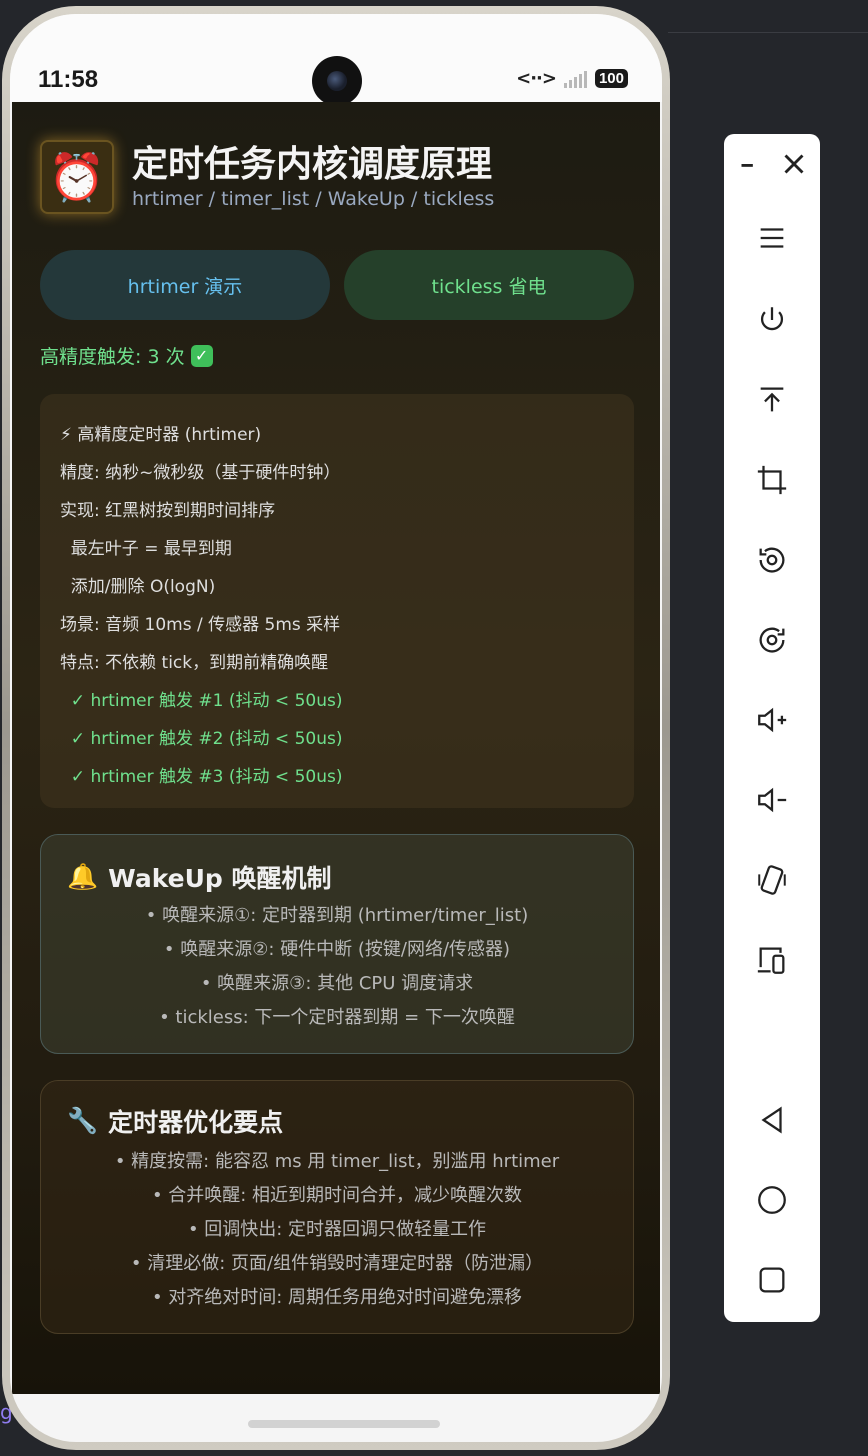  Describe the element at coordinates (772, 560) in the screenshot. I see `rotate-left-icon` at that location.